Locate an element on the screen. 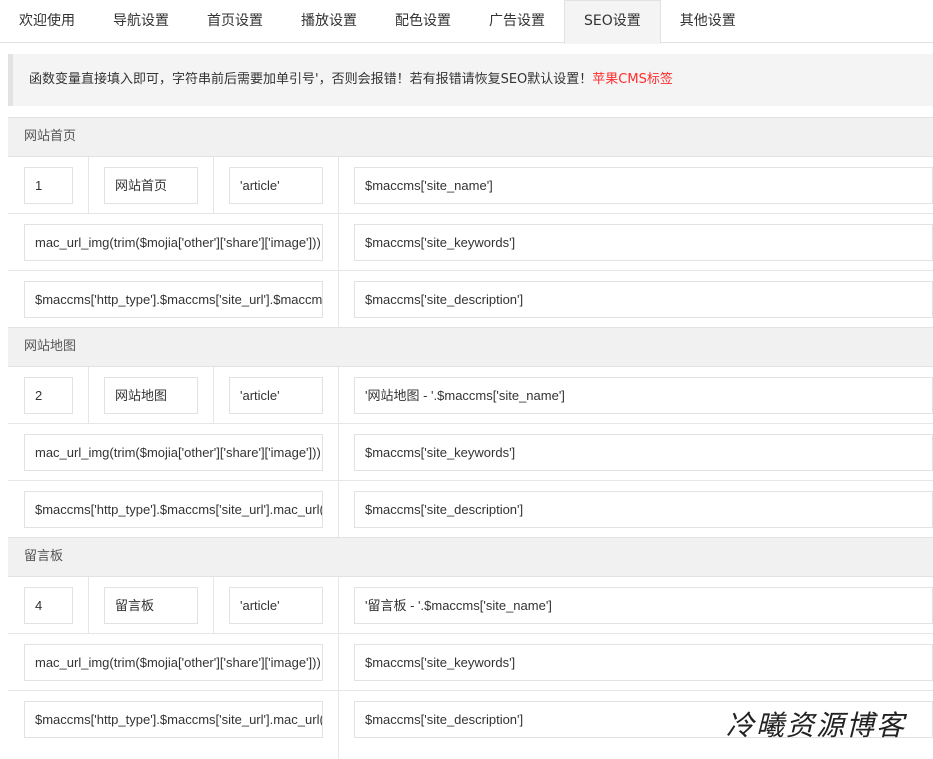 The width and height of the screenshot is (933, 759). tab-colors: 配色设置 is located at coordinates (423, 21).